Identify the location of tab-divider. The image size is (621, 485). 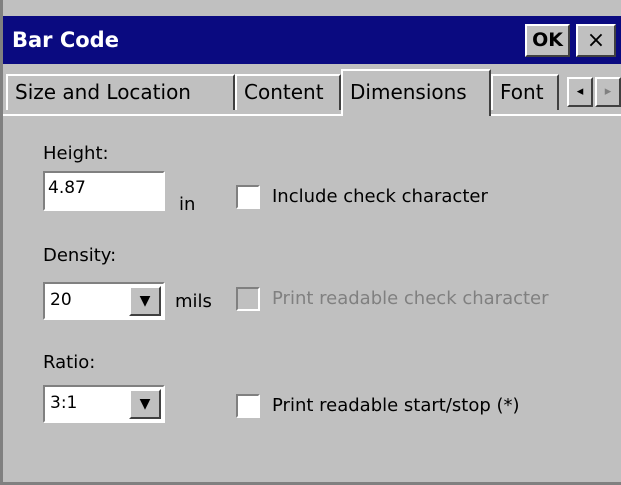
(312, 115).